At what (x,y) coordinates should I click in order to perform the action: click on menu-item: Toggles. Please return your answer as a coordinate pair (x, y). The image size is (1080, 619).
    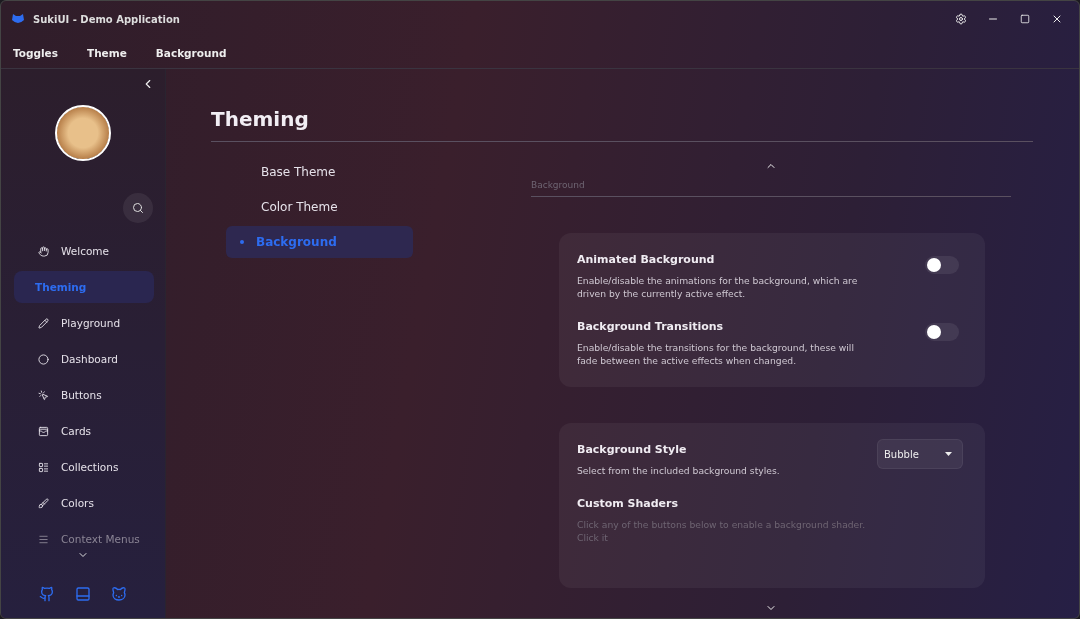
    Looking at the image, I should click on (35, 52).